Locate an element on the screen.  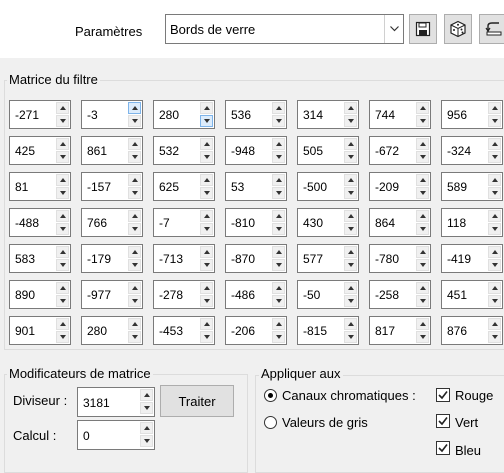
matrix-cell-r1-c1: -271 is located at coordinates (40, 114).